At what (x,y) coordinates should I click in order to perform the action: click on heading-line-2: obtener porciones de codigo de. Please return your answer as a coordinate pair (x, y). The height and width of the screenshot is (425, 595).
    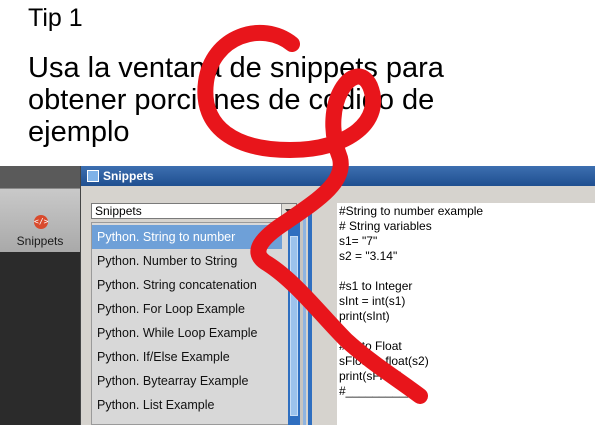
    Looking at the image, I should click on (231, 100).